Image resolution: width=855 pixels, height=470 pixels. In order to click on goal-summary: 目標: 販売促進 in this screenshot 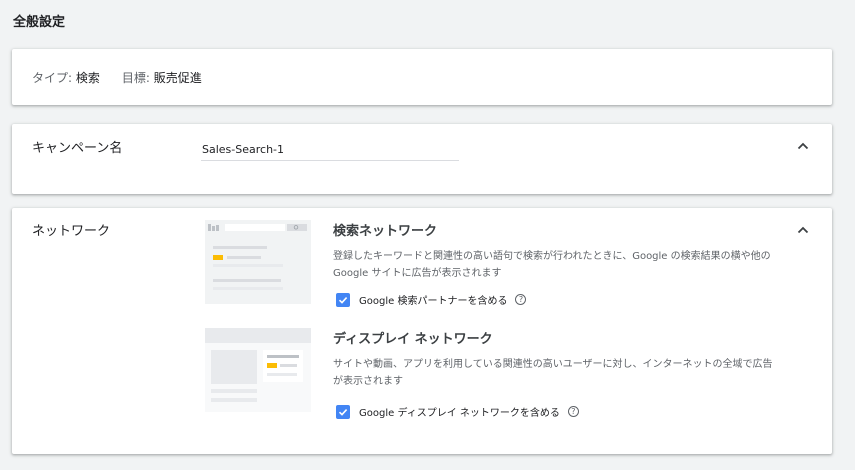, I will do `click(162, 77)`.